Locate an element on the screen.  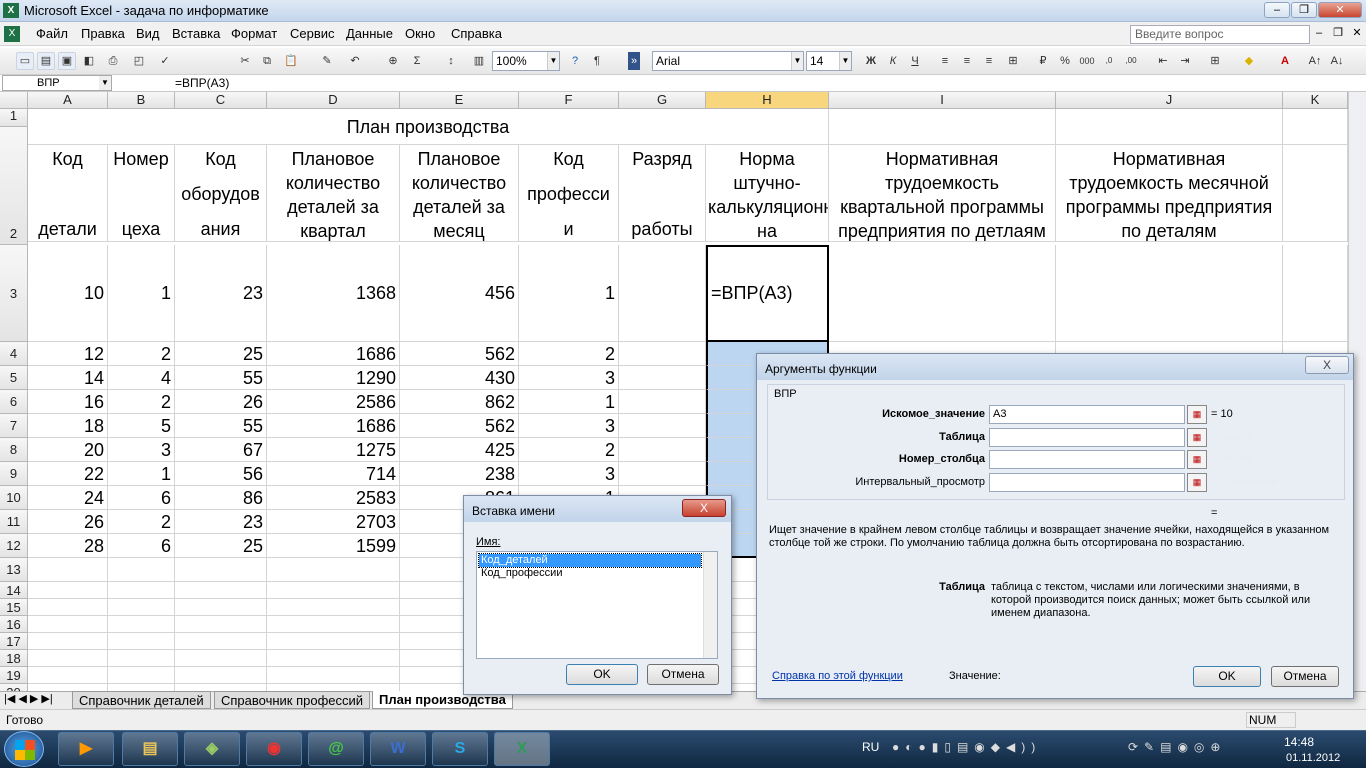
borders-icon: ⊞ is located at coordinates (1215, 61).